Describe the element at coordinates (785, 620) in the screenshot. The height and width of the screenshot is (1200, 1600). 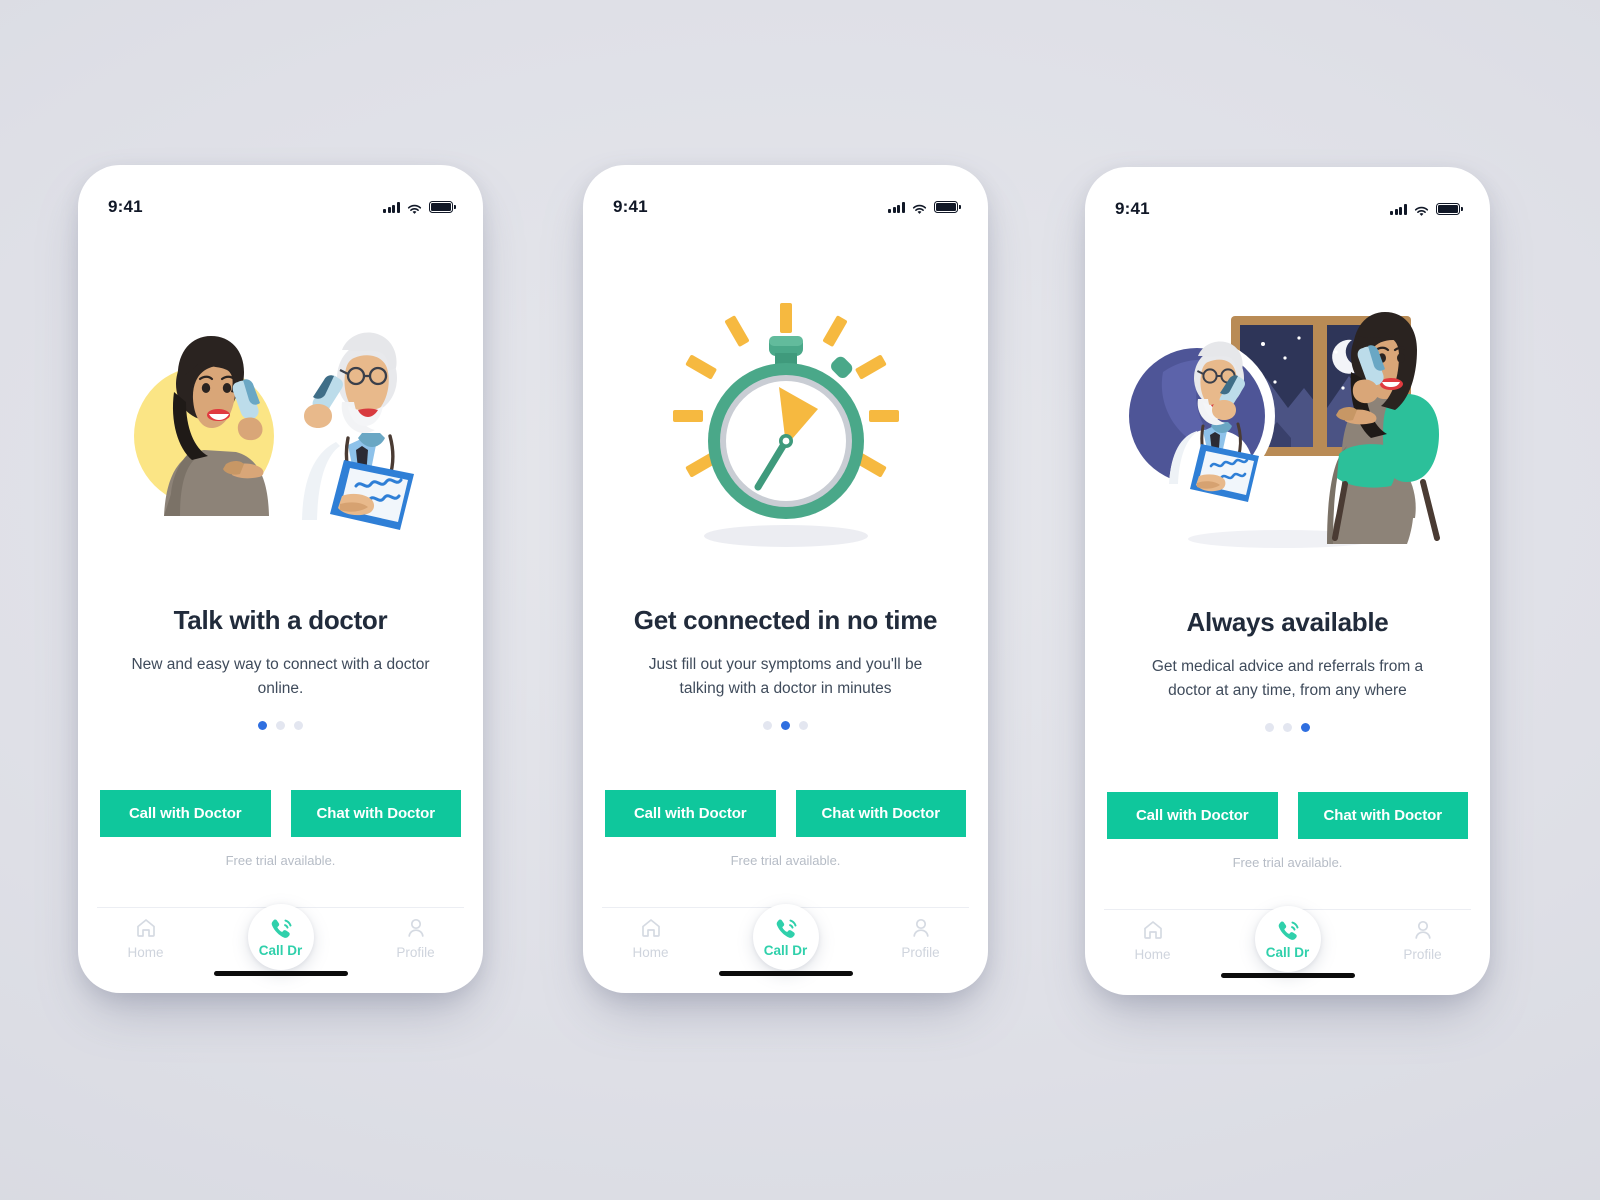
I see `page-title: Get connected in no time` at that location.